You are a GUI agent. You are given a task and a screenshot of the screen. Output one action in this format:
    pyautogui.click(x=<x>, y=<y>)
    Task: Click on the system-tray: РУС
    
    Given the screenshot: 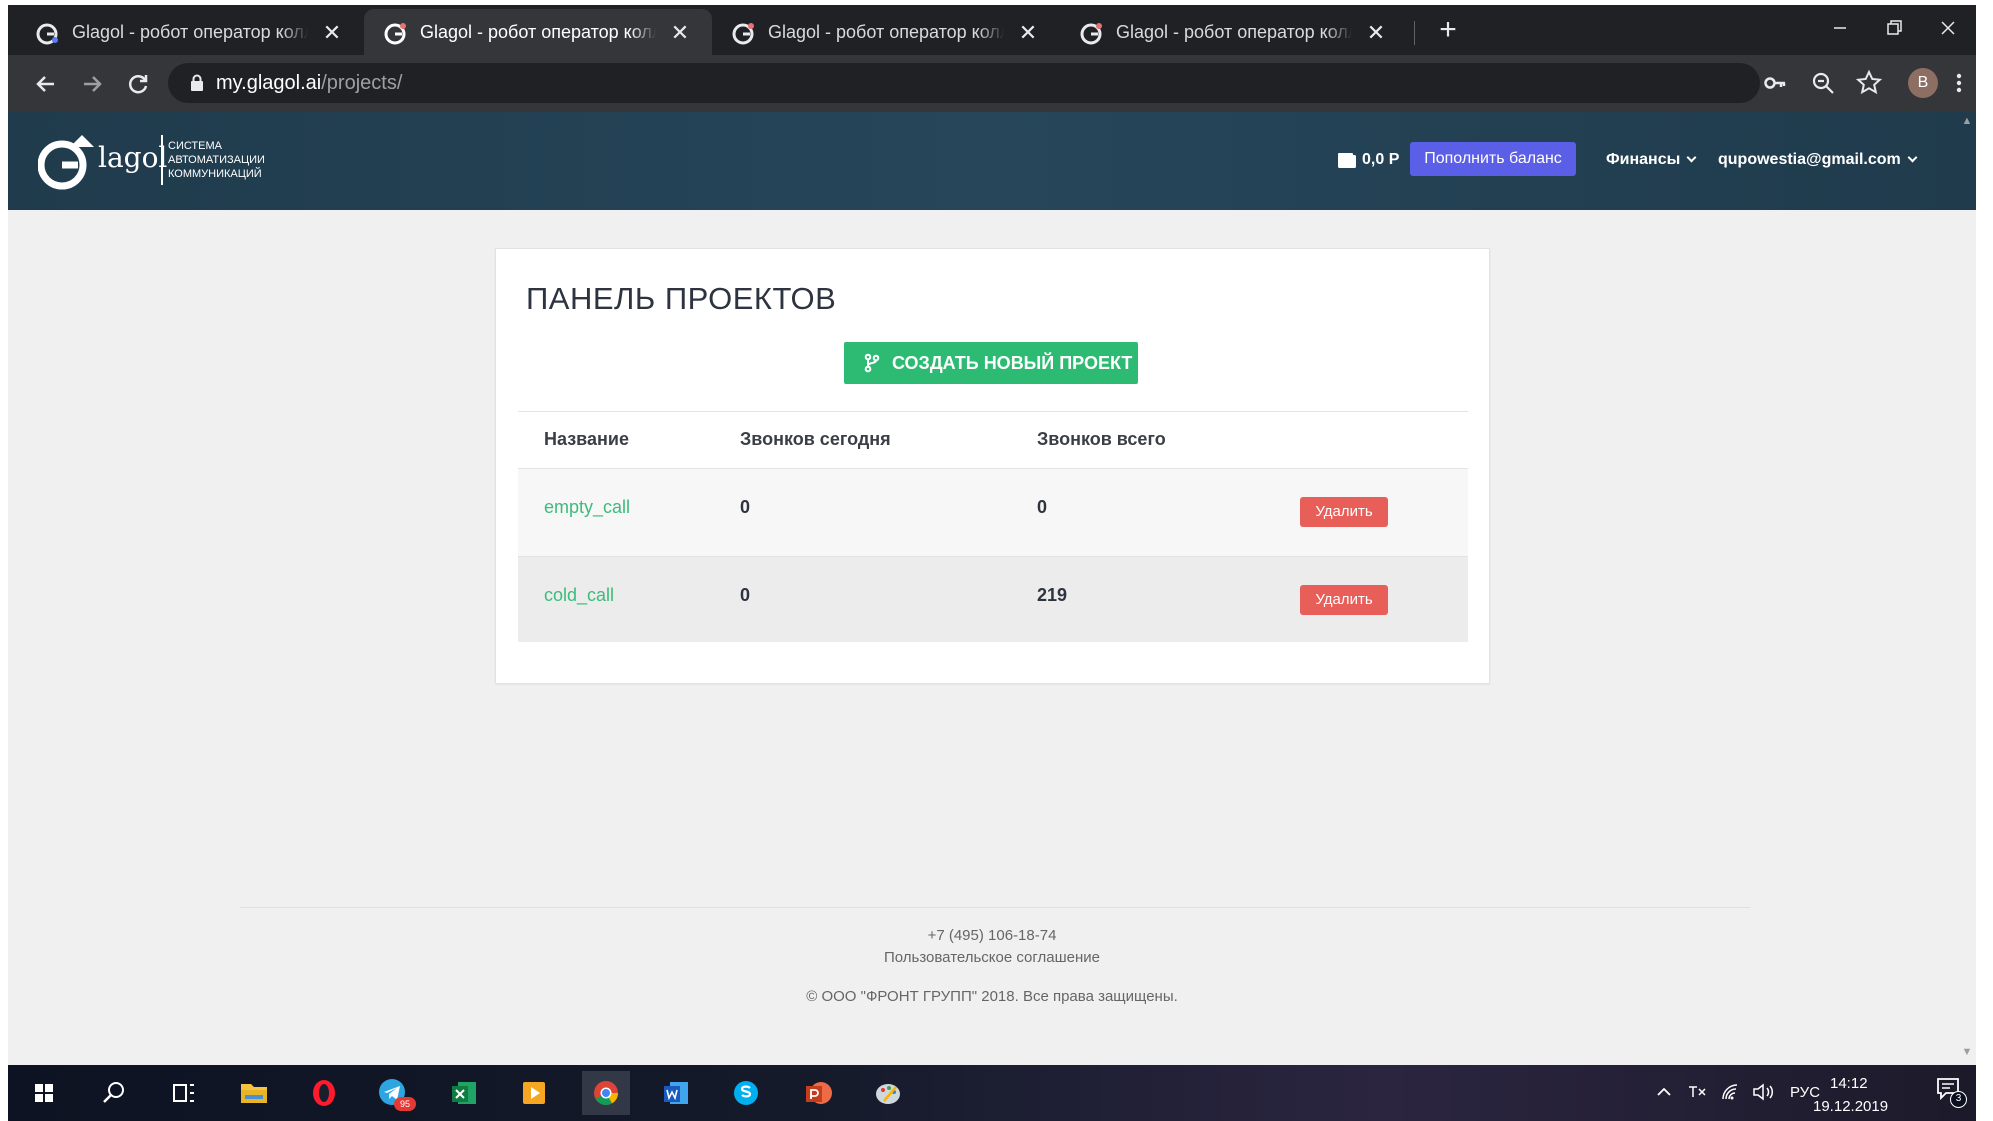 What is the action you would take?
    pyautogui.click(x=1807, y=1093)
    